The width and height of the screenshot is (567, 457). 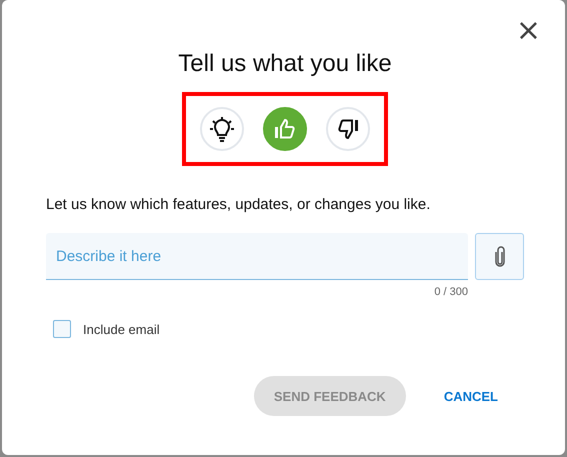 I want to click on description-field: Describe it here, so click(x=257, y=256).